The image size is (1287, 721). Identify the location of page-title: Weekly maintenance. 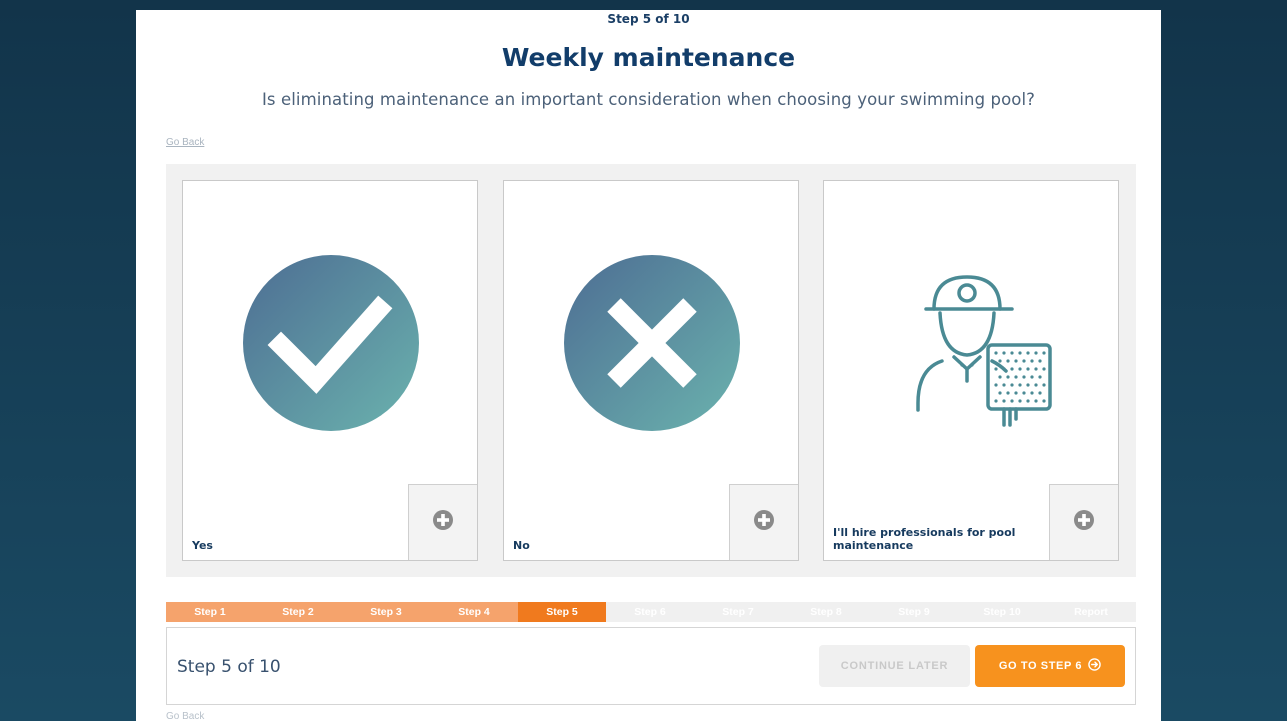
(648, 57).